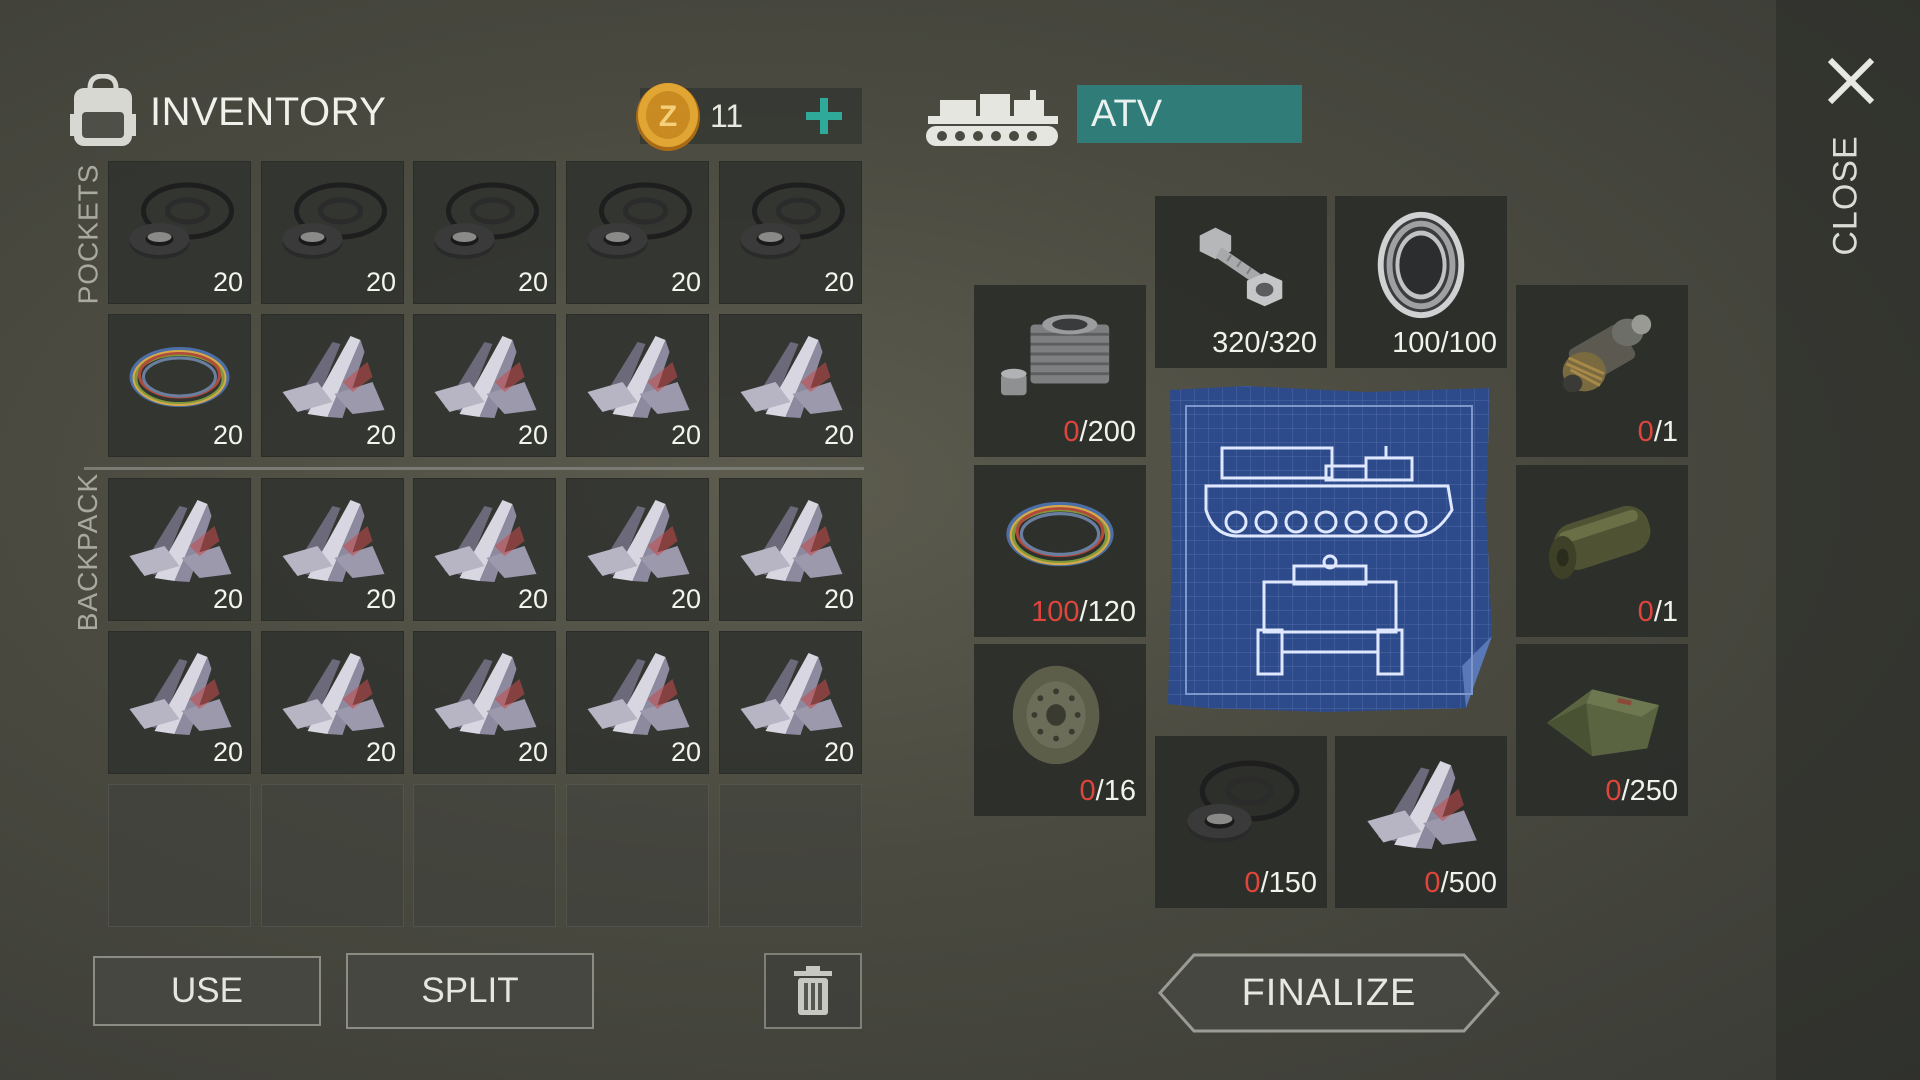 The image size is (1920, 1080). I want to click on tarp-icon, so click(1602, 713).